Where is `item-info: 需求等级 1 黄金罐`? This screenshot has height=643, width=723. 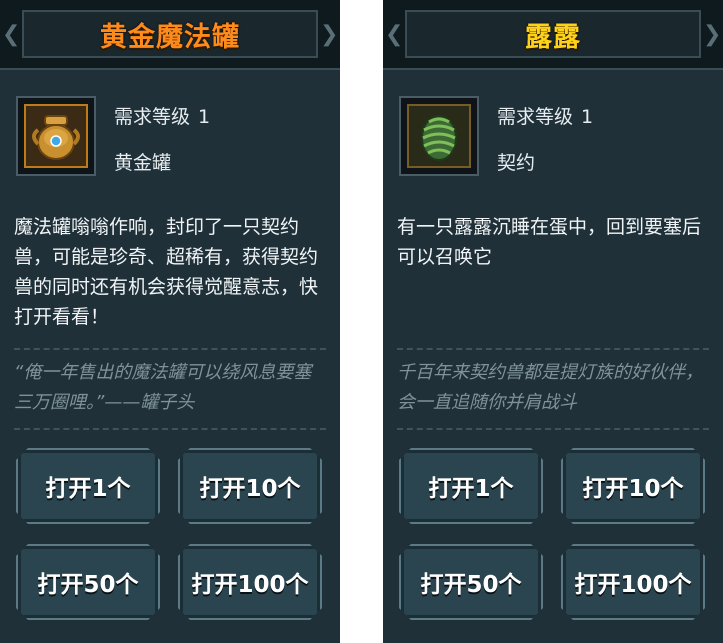 item-info: 需求等级 1 黄金罐 is located at coordinates (171, 138).